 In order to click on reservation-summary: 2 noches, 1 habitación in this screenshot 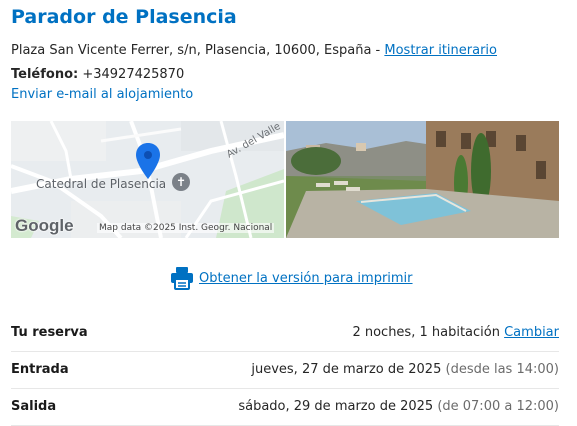, I will do `click(426, 332)`.